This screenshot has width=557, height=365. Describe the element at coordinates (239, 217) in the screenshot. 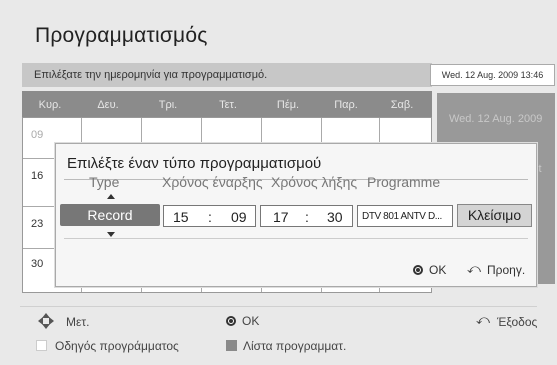

I see `start-minute: 09` at that location.